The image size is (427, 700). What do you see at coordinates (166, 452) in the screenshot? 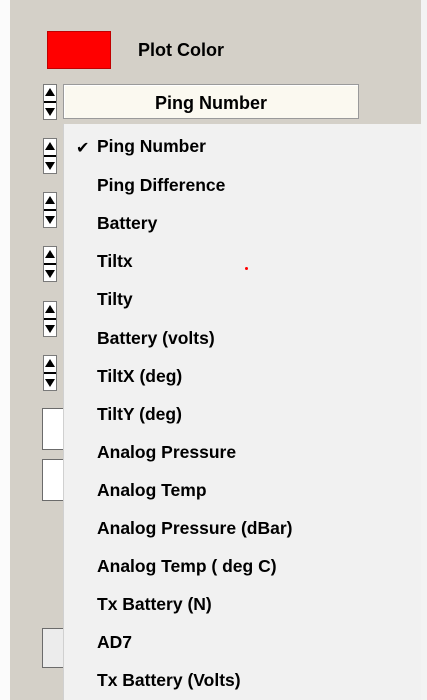
I see `menu-item: Analog Pressure` at bounding box center [166, 452].